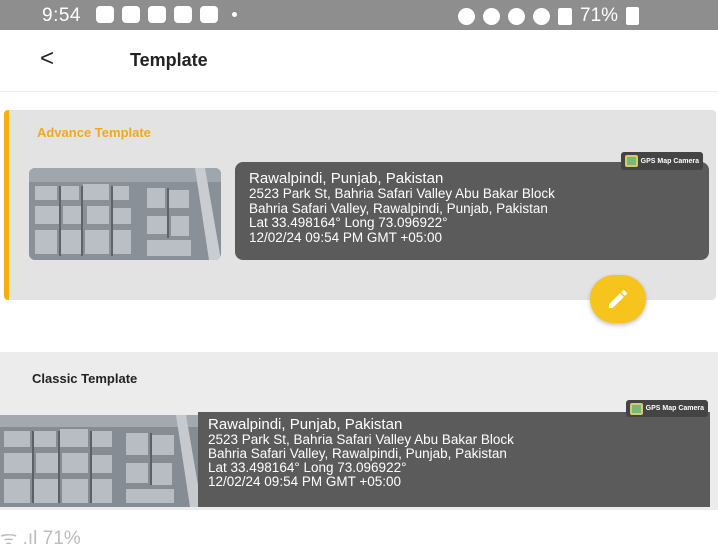 This screenshot has width=718, height=544. I want to click on app-bar: < Template, so click(359, 61).